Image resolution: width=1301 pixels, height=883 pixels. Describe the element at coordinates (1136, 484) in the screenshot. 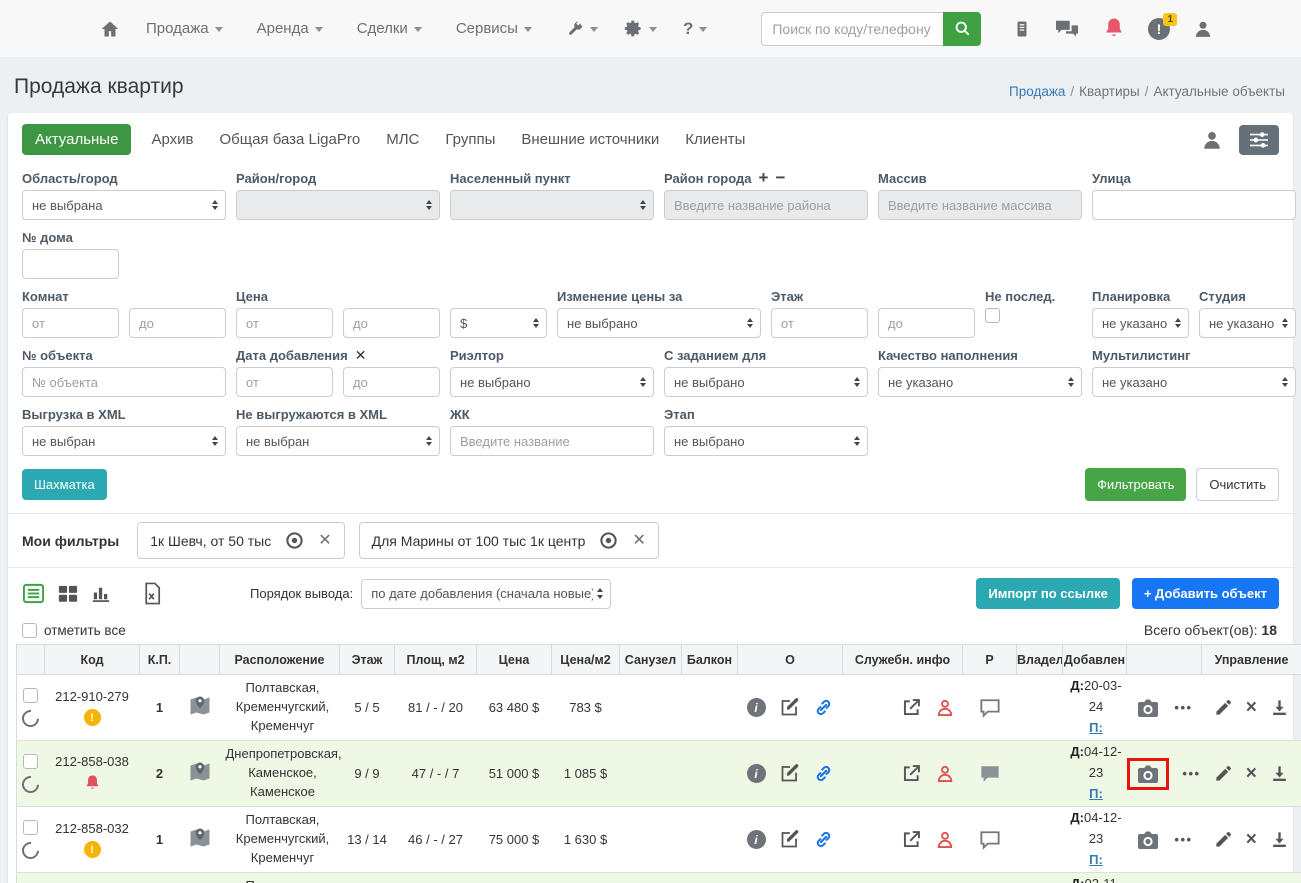

I see `filter-button: Фильтровать` at that location.